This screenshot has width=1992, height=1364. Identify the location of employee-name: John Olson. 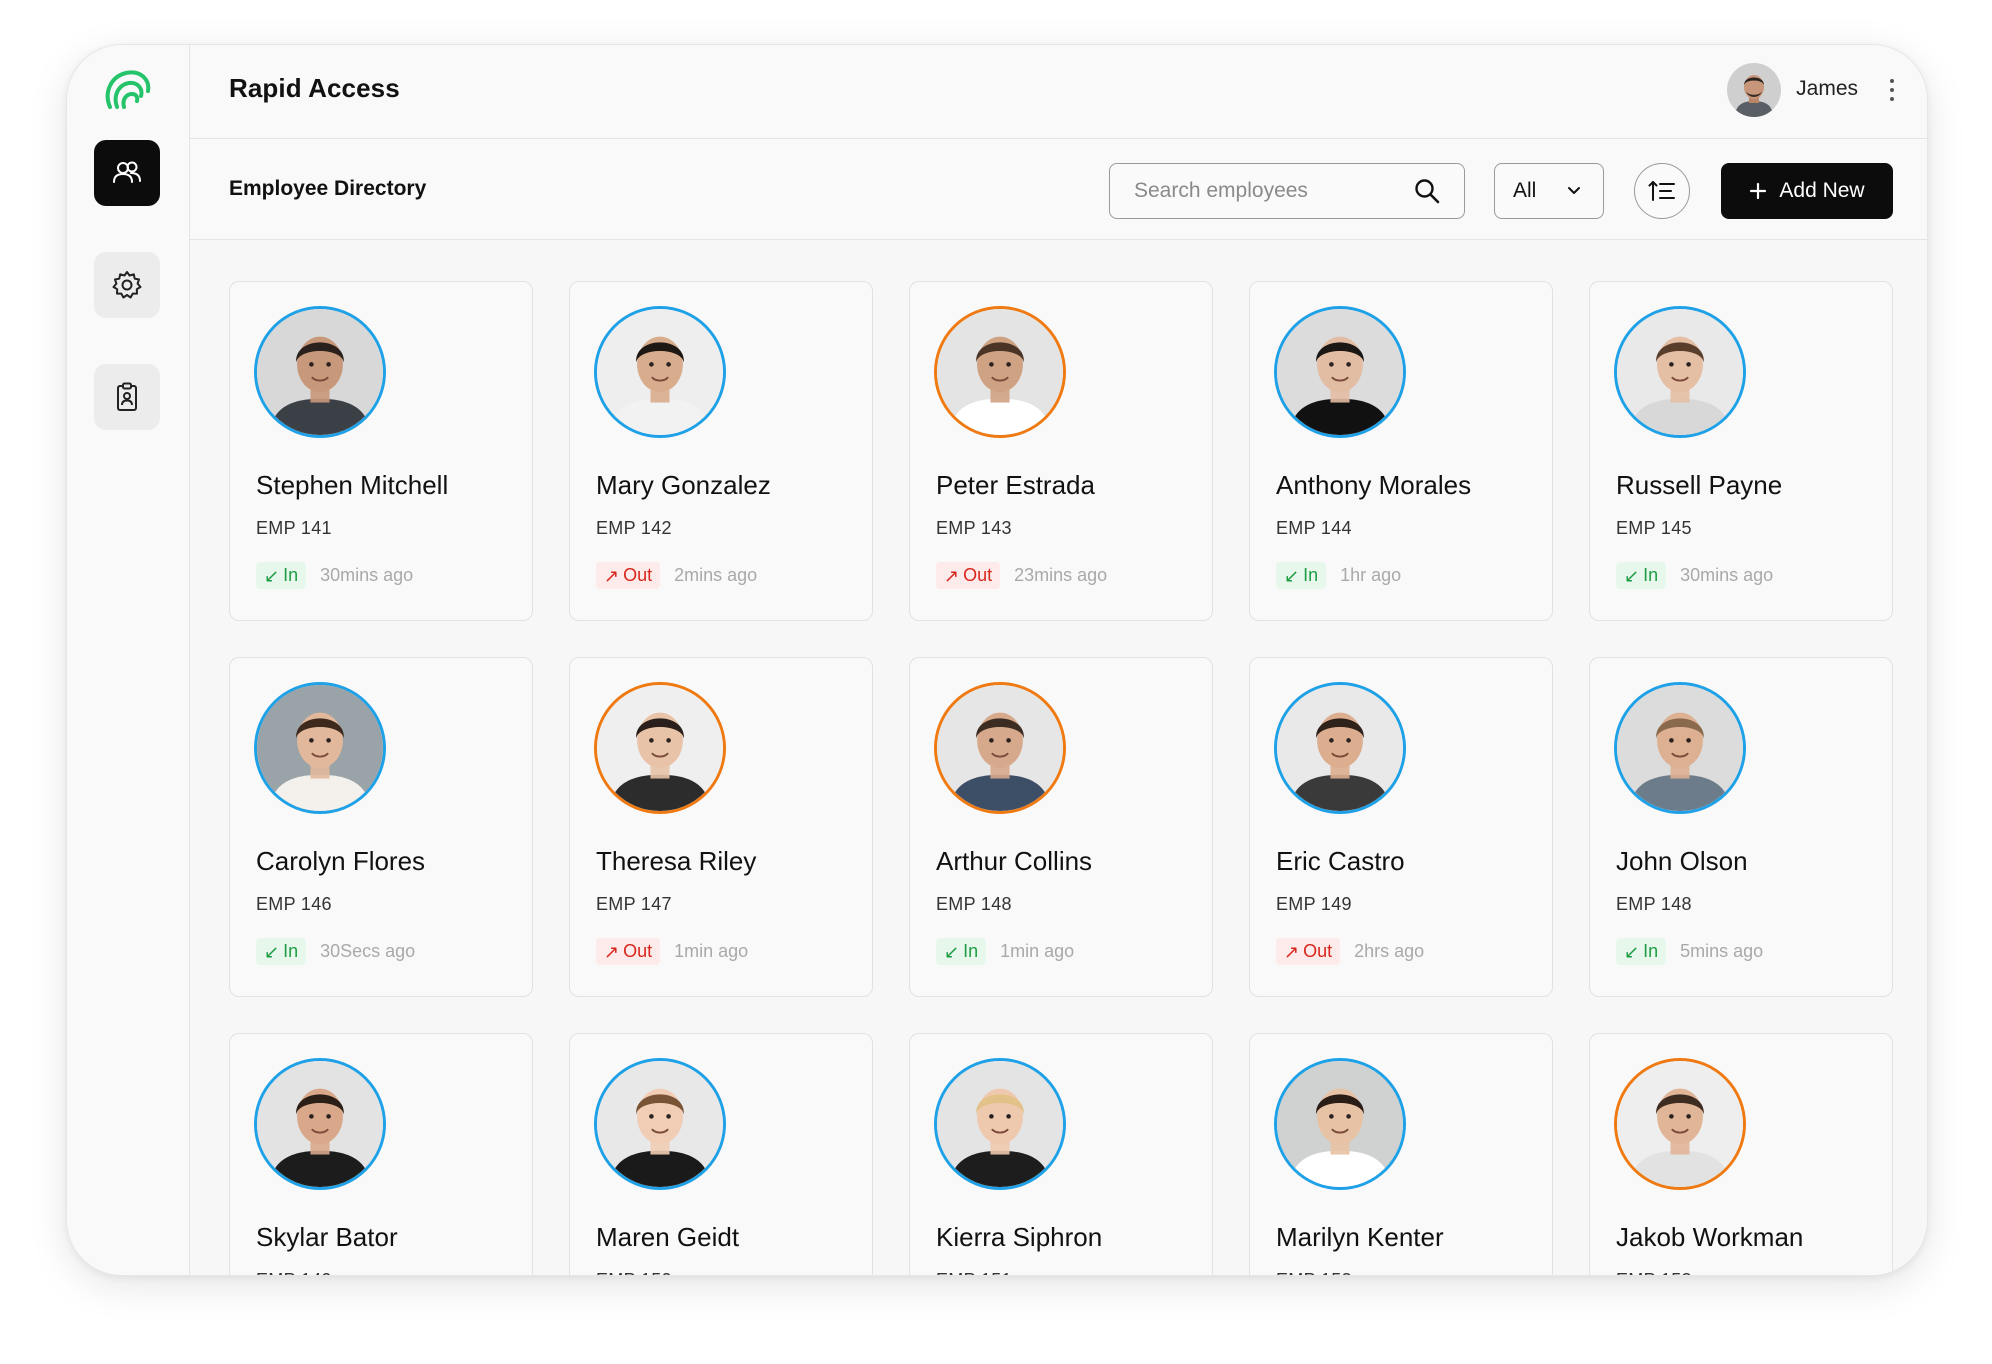
(1682, 861).